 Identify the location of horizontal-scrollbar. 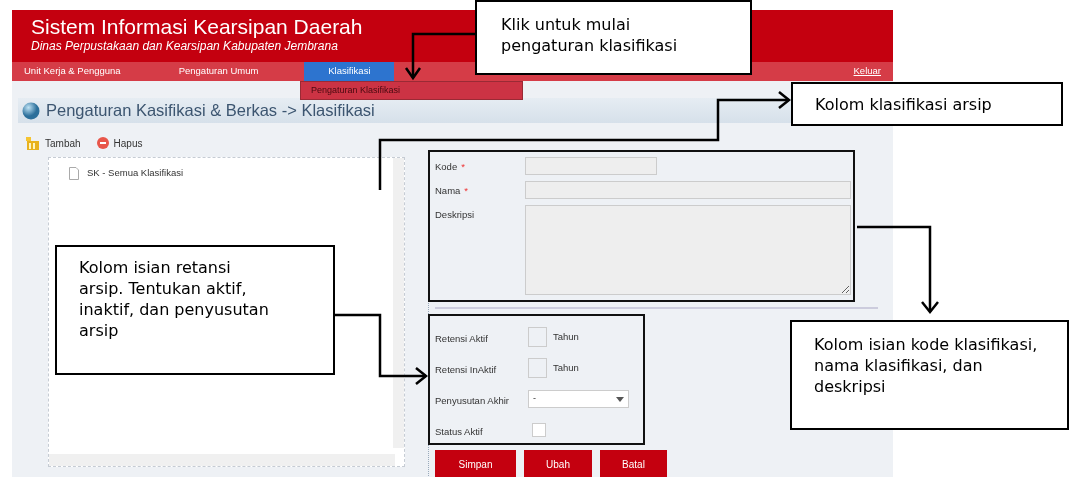
(222, 460).